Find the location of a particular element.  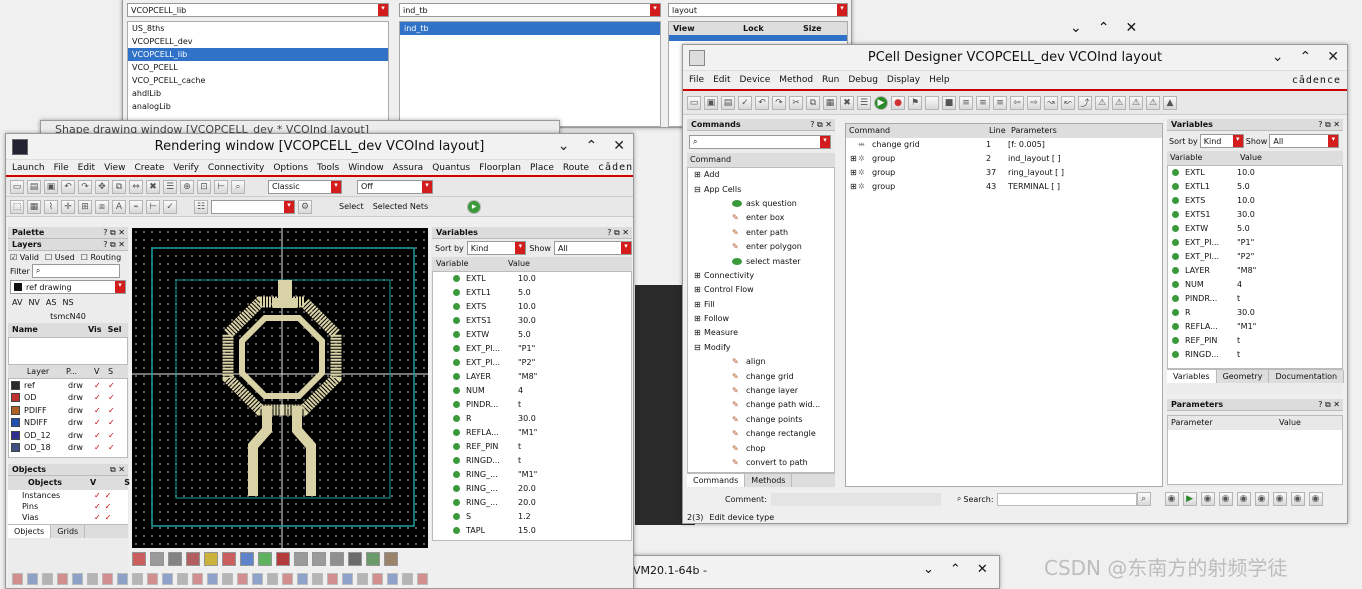

command-tree-item: ⊞ Measure is located at coordinates (761, 333).